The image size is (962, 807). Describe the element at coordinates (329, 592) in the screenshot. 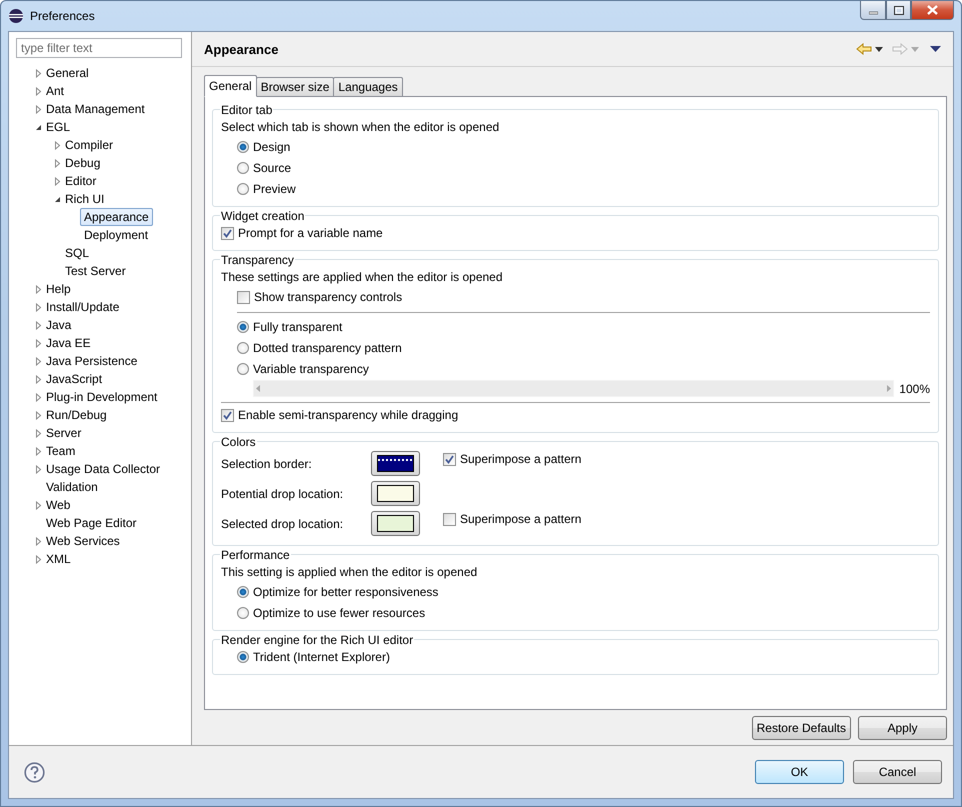

I see `radio-button: Optimize for better responsiveness` at that location.